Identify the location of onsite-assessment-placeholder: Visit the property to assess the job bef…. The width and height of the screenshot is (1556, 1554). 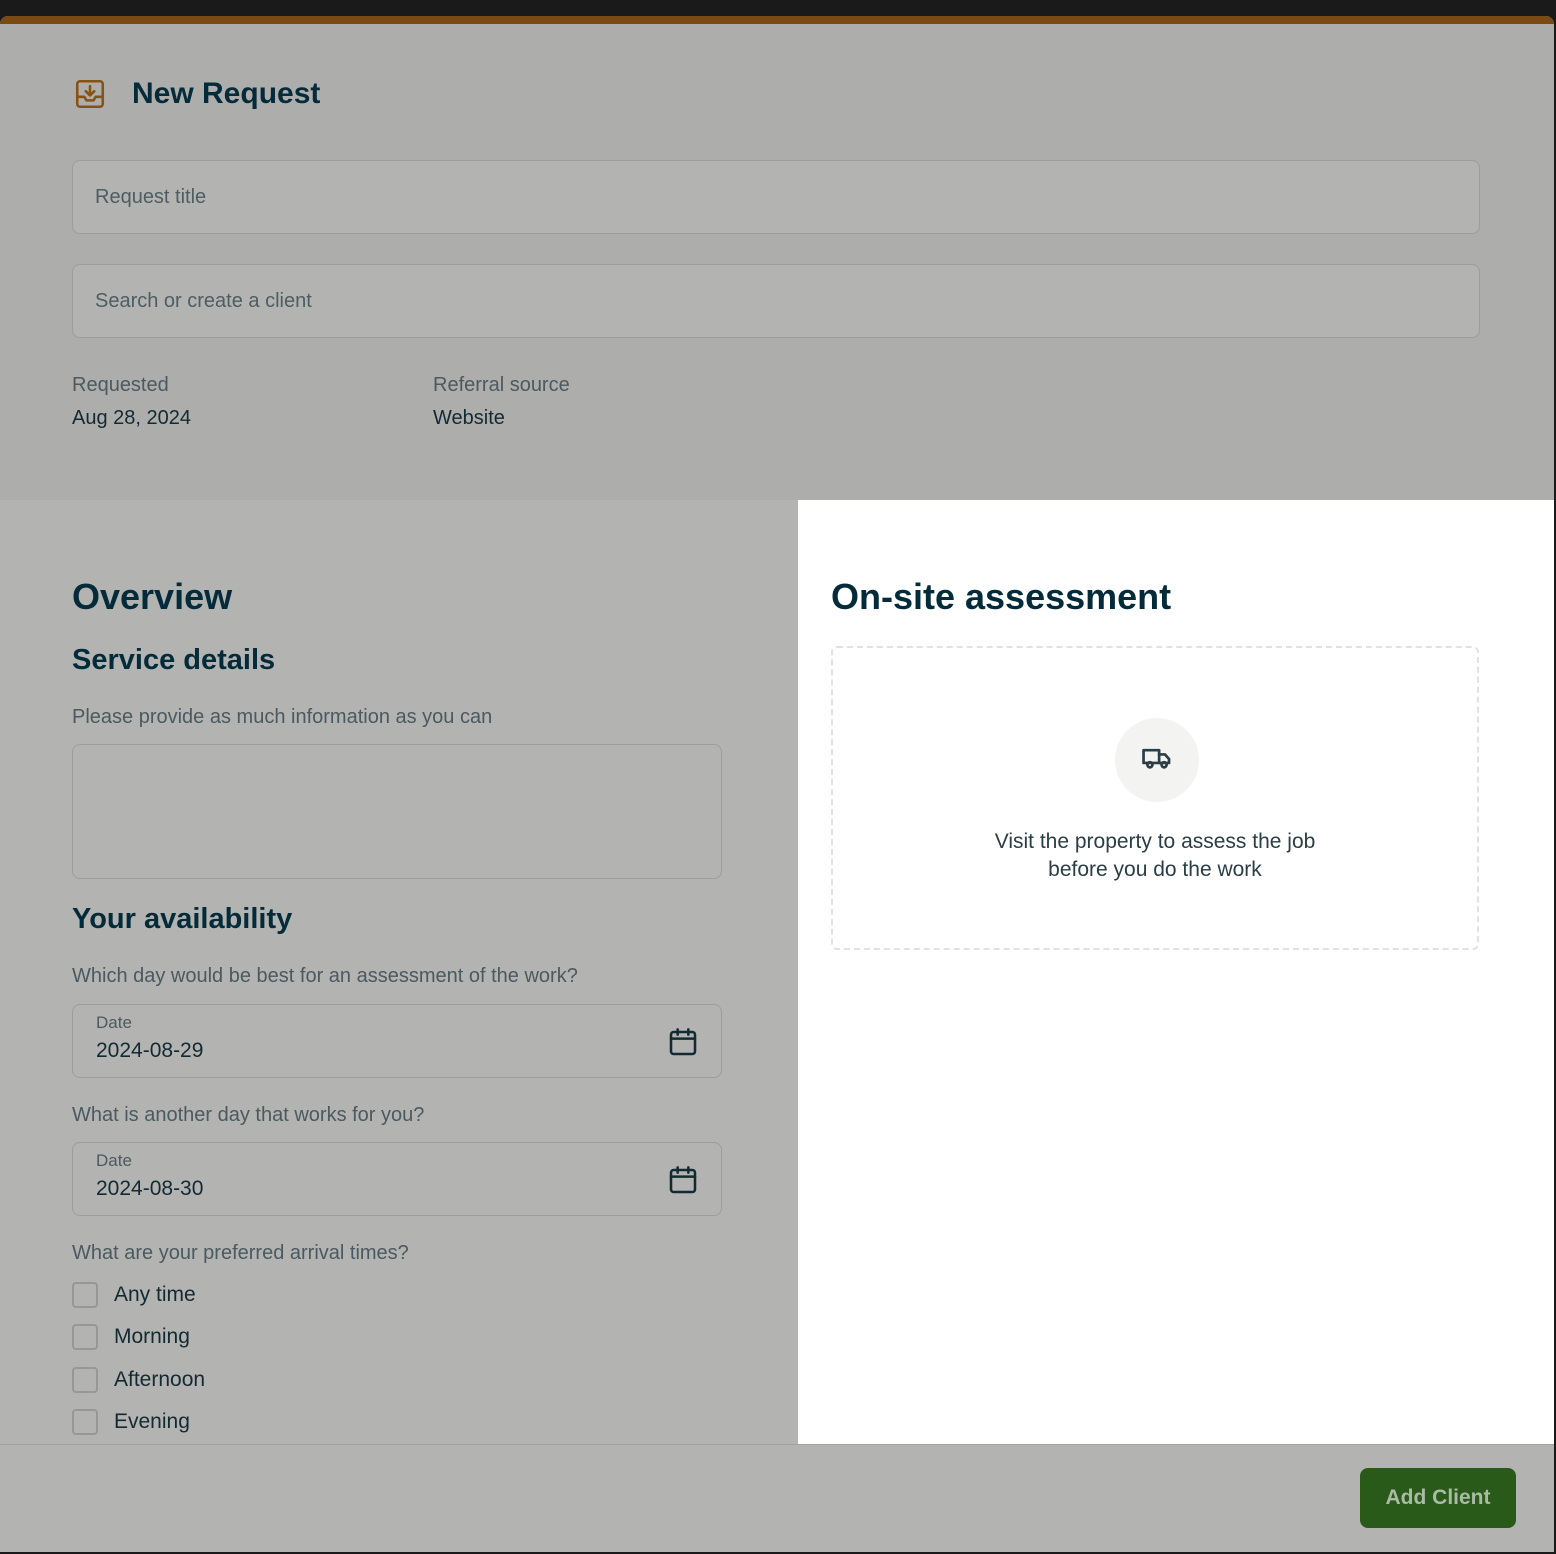
(1155, 798).